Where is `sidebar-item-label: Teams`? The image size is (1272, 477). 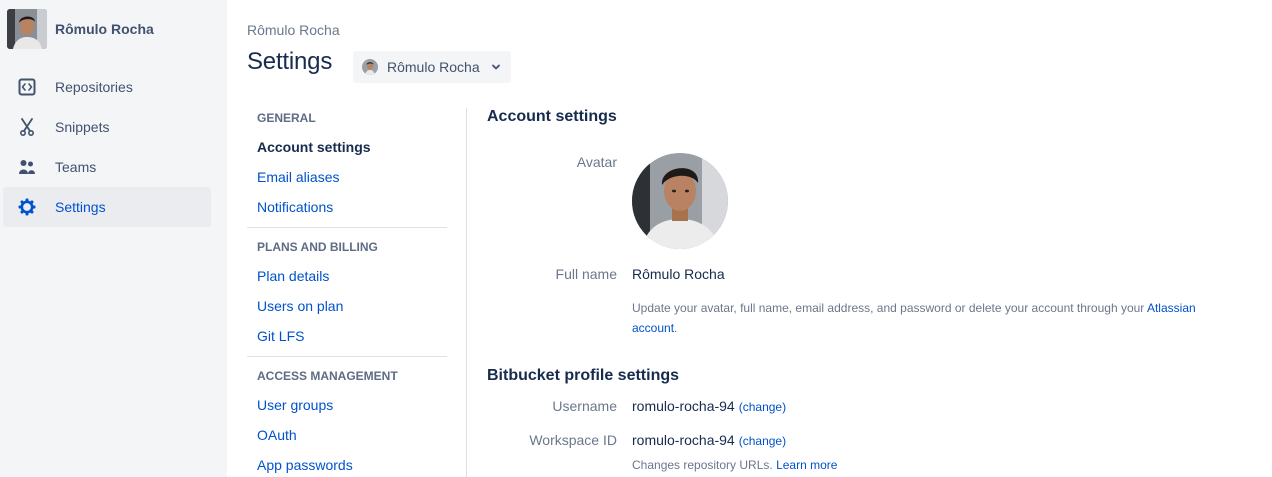 sidebar-item-label: Teams is located at coordinates (76, 167).